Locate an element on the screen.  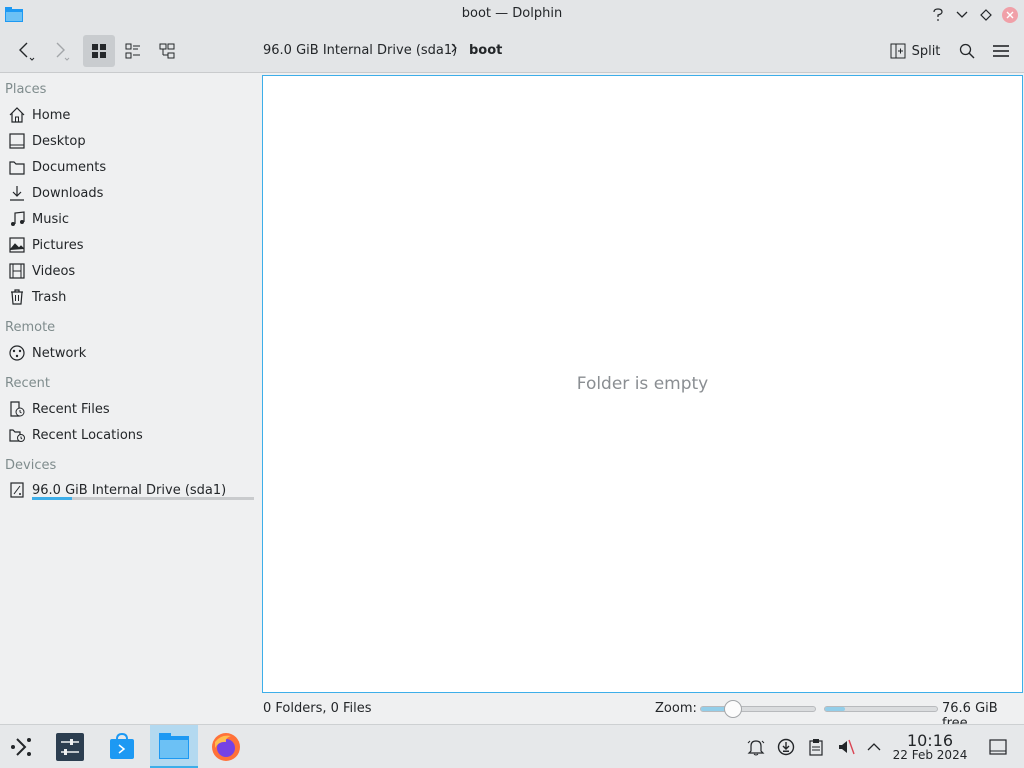
firefox-button is located at coordinates (226, 746).